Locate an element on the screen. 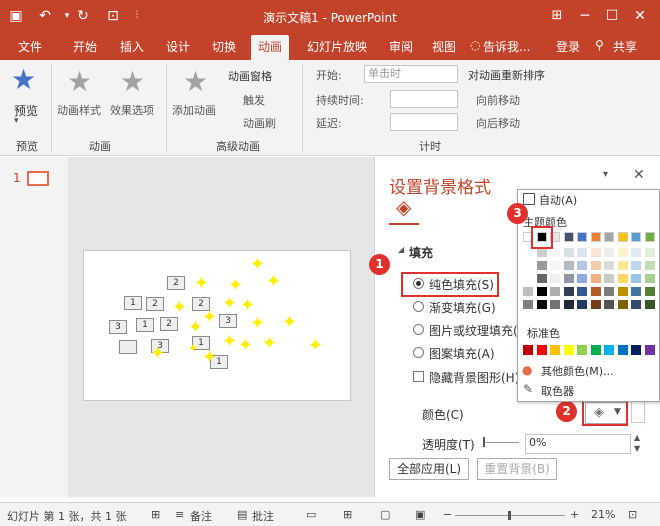  add-anim-button: 添加动画 is located at coordinates (194, 110).